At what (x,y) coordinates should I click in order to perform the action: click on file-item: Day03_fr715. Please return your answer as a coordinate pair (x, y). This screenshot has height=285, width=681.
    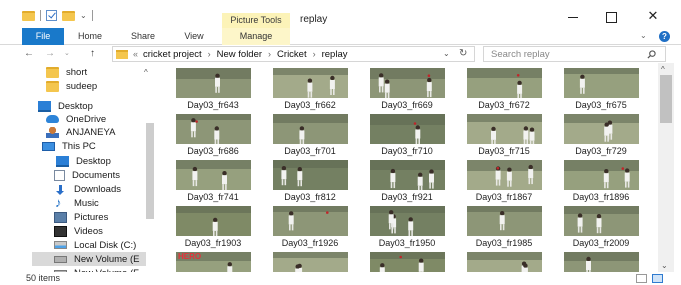
    Looking at the image, I should click on (504, 136).